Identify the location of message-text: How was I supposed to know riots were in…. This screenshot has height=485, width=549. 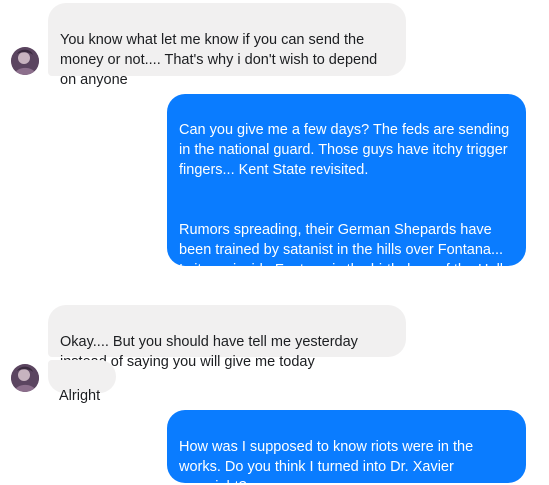
(326, 462).